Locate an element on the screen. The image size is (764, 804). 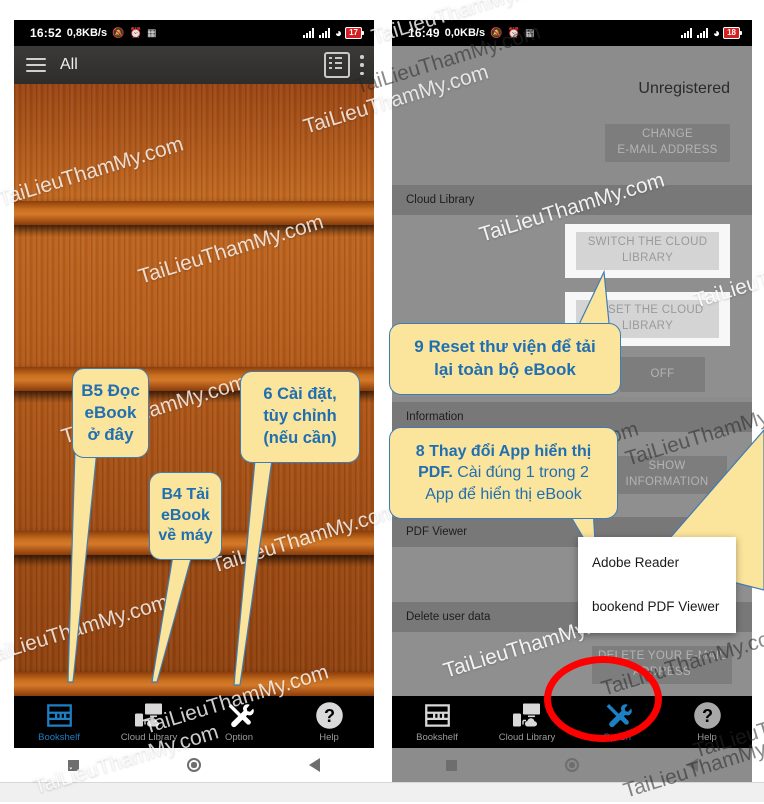
callout-b5-line-1: B5 Đọc is located at coordinates (110, 391).